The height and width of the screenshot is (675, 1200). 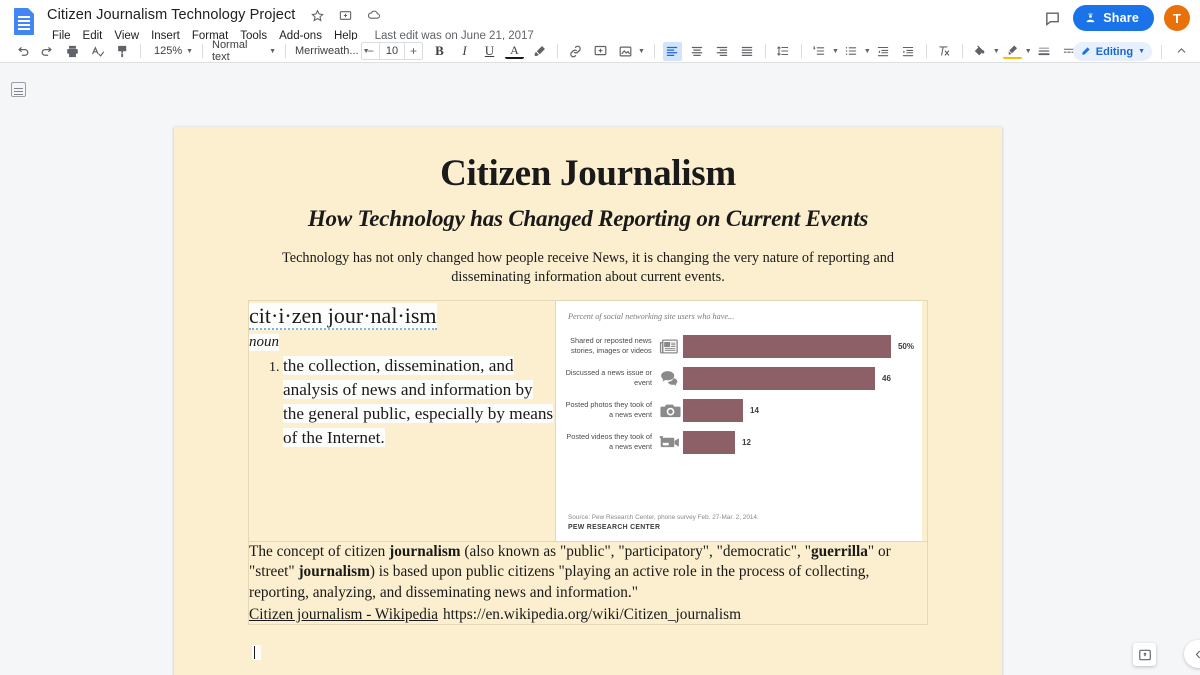 What do you see at coordinates (539, 51) in the screenshot?
I see `highlight-color-icon` at bounding box center [539, 51].